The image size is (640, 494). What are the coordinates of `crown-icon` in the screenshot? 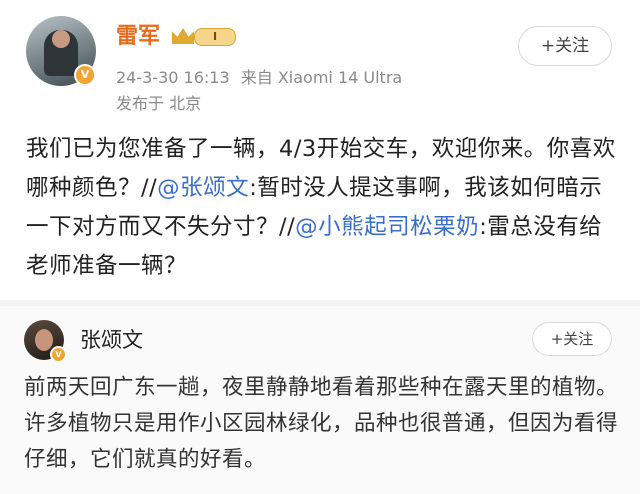 It's located at (183, 36).